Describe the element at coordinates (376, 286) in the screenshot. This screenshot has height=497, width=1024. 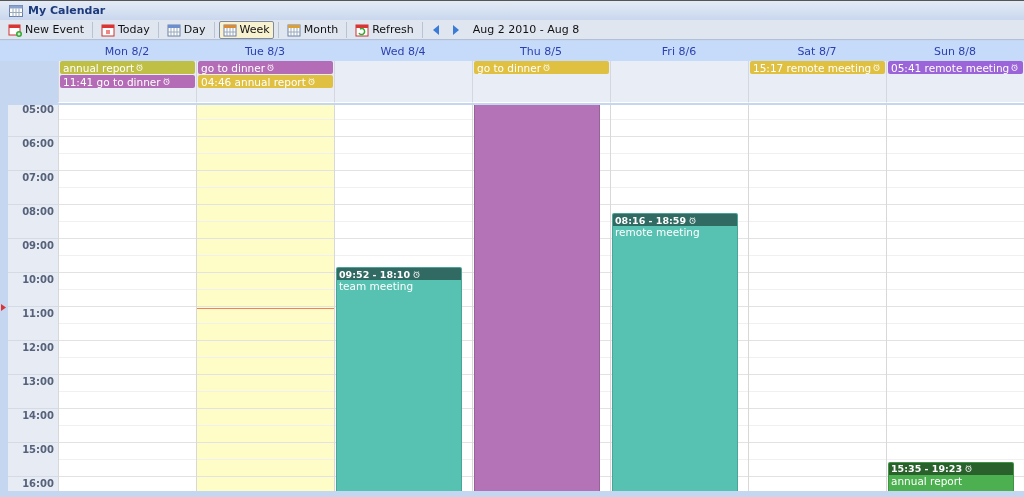
I see `event-title: team meeting` at that location.